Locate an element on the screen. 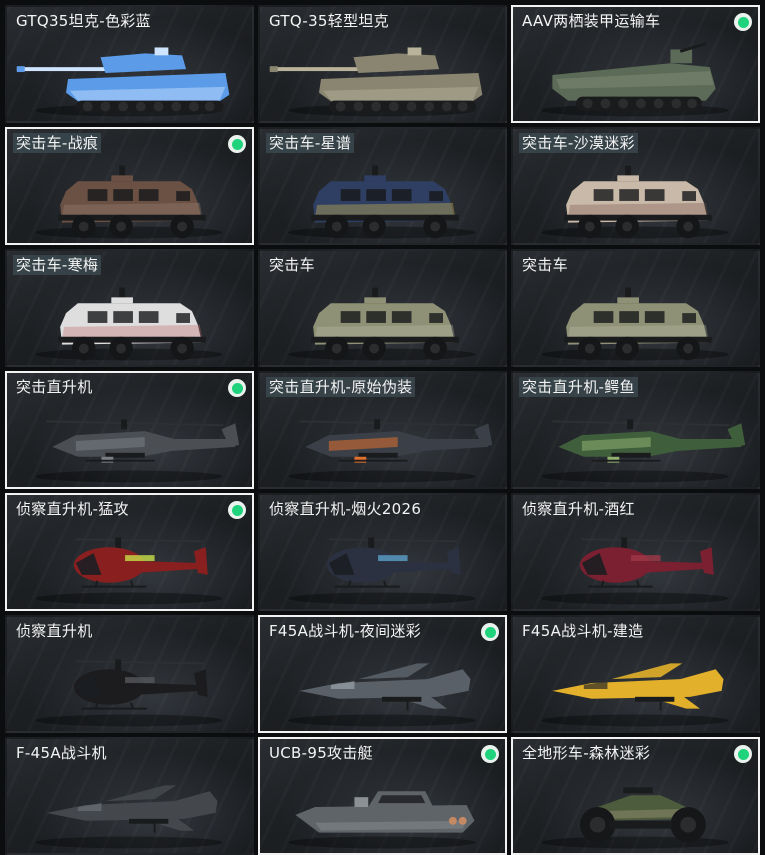  vehicle-card: 突击车-寒梅 is located at coordinates (129, 308).